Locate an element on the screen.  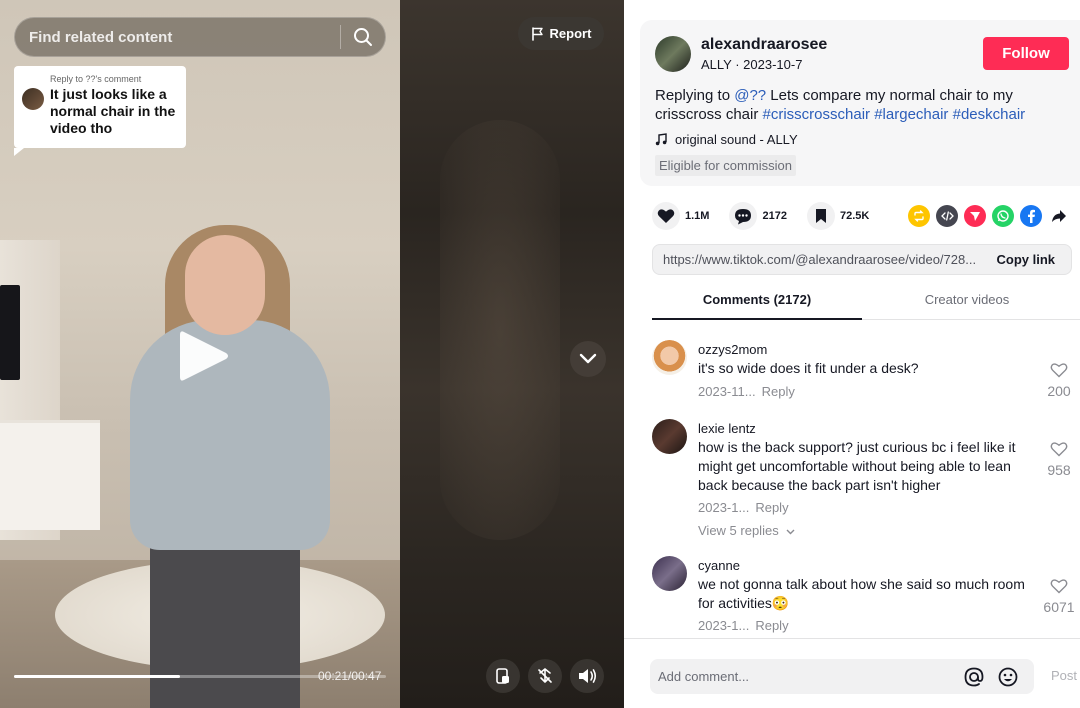
tab-bar: Comments (2172) Creator videos is located at coordinates (866, 302).